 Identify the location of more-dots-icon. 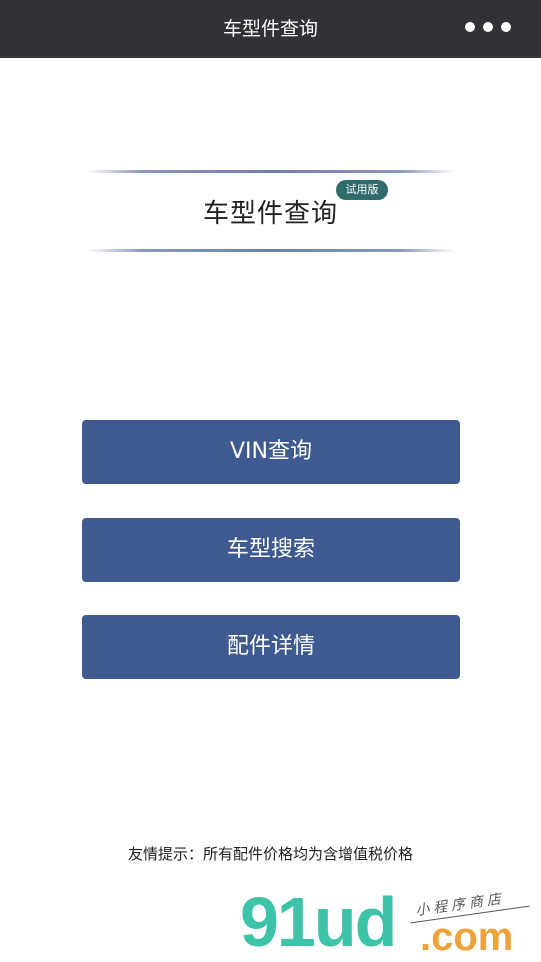
(488, 28).